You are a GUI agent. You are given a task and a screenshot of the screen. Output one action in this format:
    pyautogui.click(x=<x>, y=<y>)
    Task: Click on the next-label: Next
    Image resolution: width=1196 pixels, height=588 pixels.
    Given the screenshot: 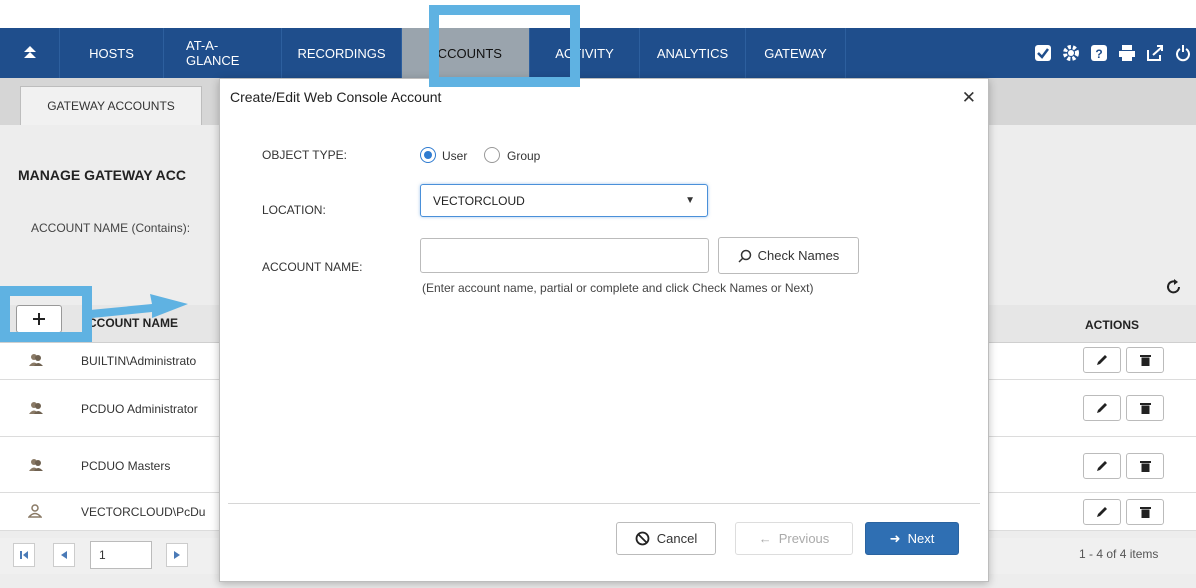 What is the action you would take?
    pyautogui.click(x=921, y=538)
    